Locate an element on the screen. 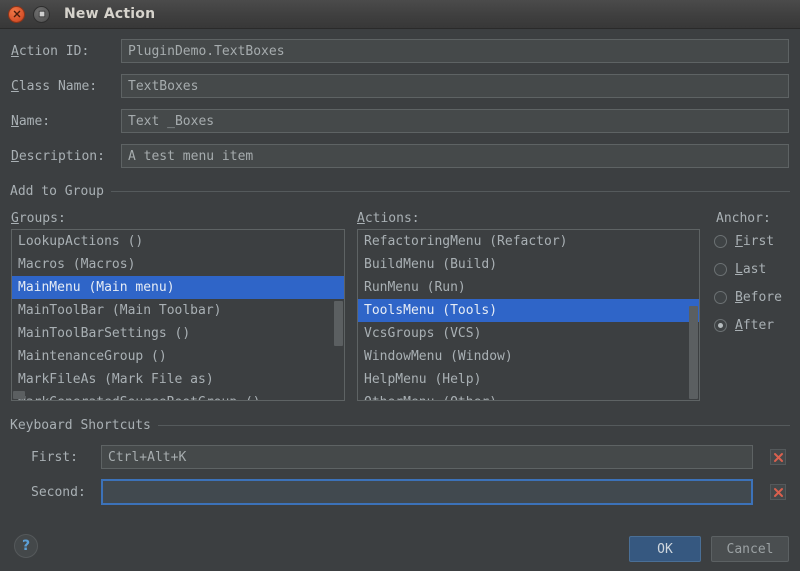 The width and height of the screenshot is (800, 571). first-shortcut-input: Ctrl+Alt+K is located at coordinates (427, 457).